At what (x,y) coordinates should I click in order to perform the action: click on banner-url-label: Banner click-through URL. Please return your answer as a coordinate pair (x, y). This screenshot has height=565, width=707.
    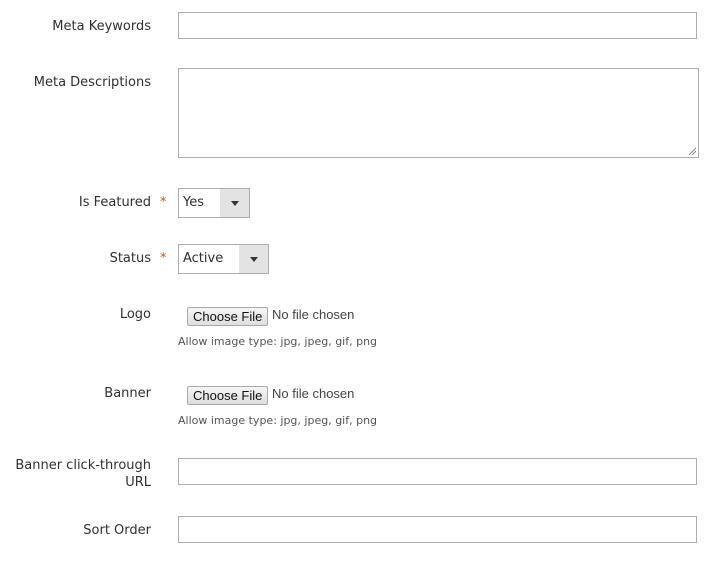
    Looking at the image, I should click on (83, 474).